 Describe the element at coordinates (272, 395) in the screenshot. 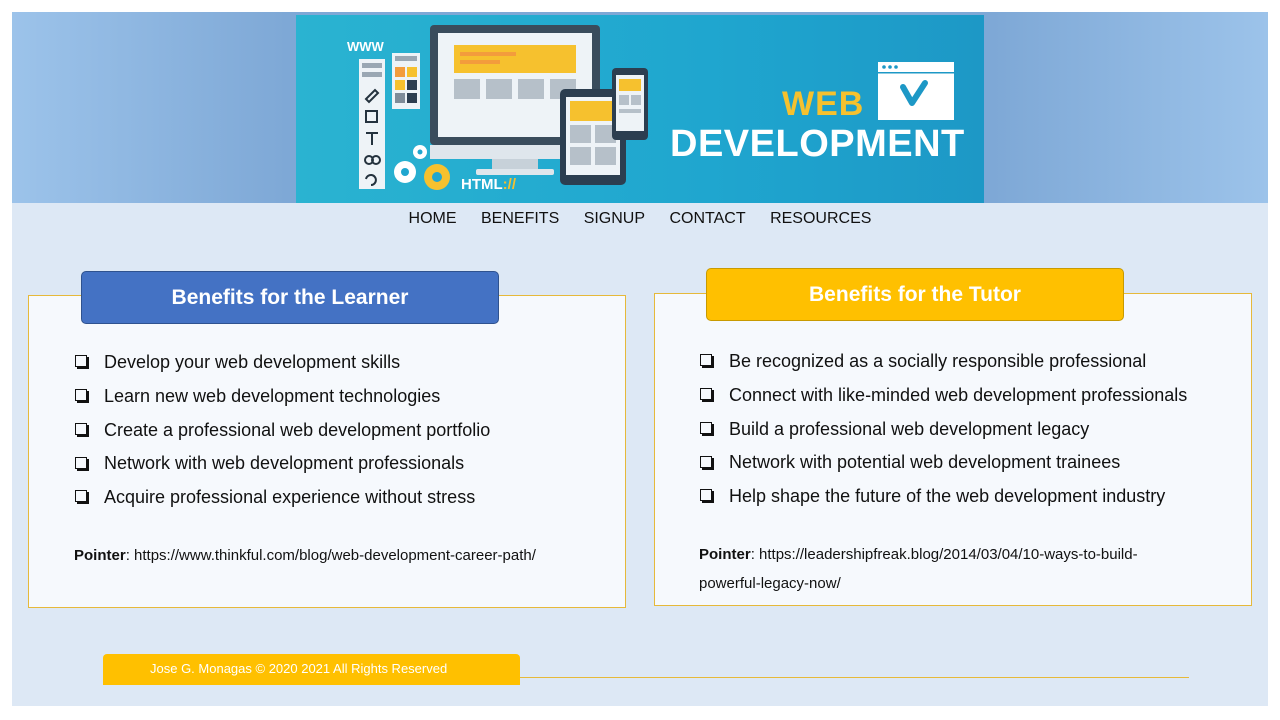

I see `list-item-text: Learn new web development technologies` at that location.